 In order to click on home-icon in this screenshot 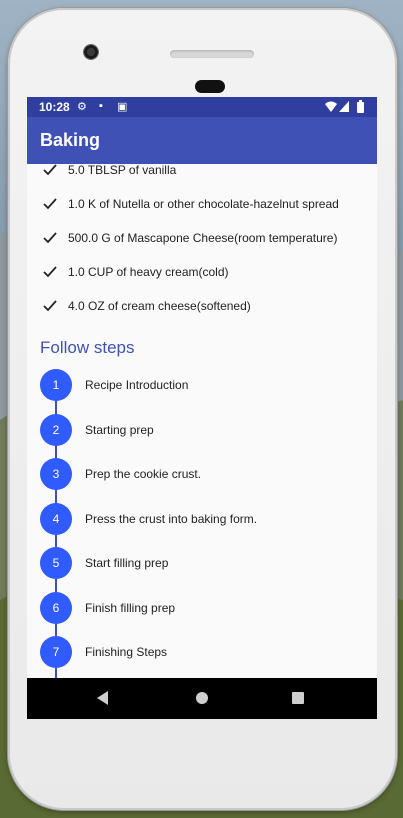, I will do `click(202, 698)`.